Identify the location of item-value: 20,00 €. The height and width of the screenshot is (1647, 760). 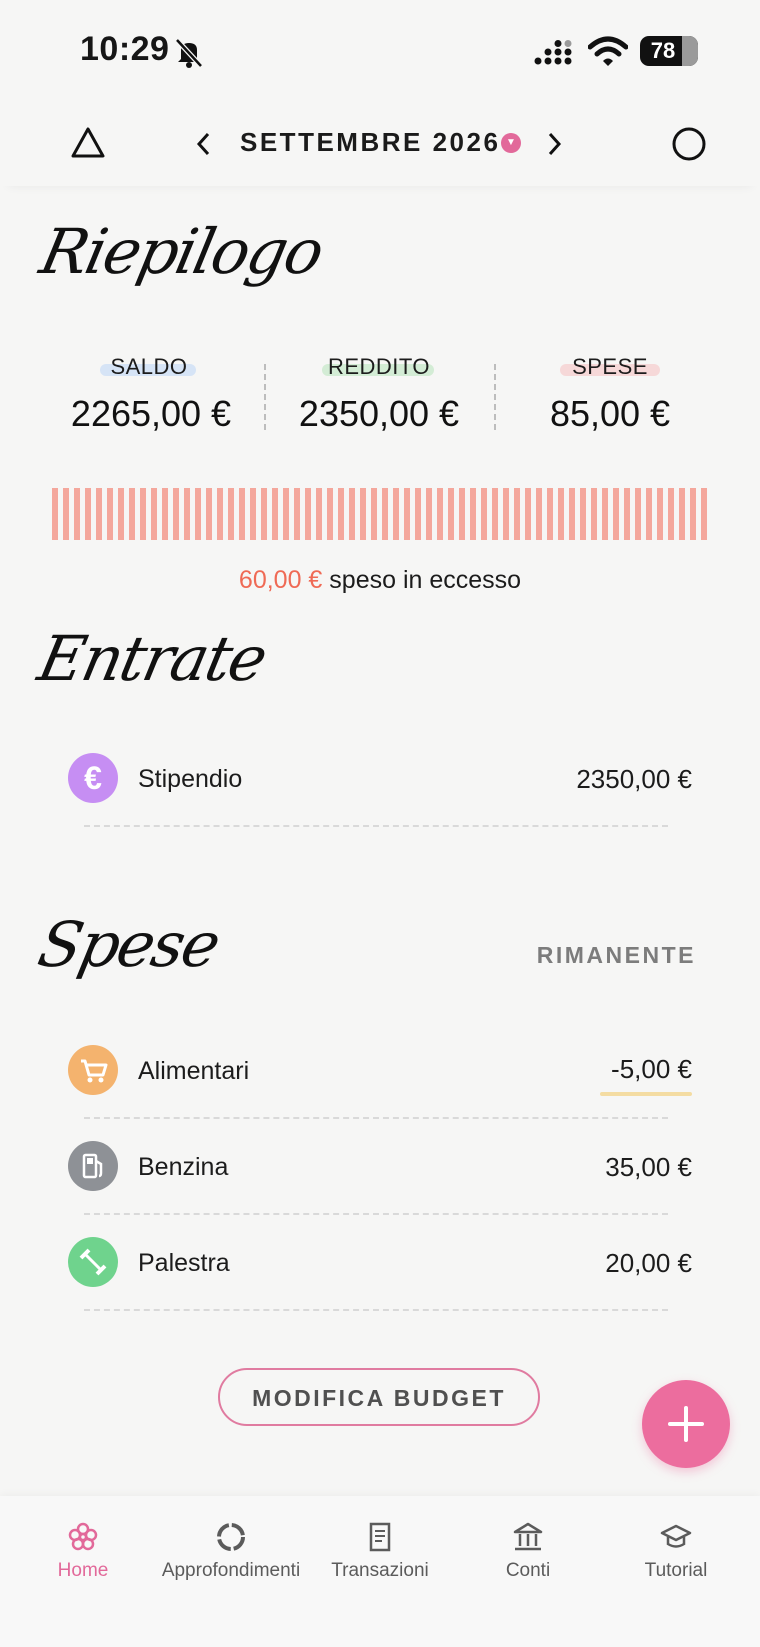
(648, 1263).